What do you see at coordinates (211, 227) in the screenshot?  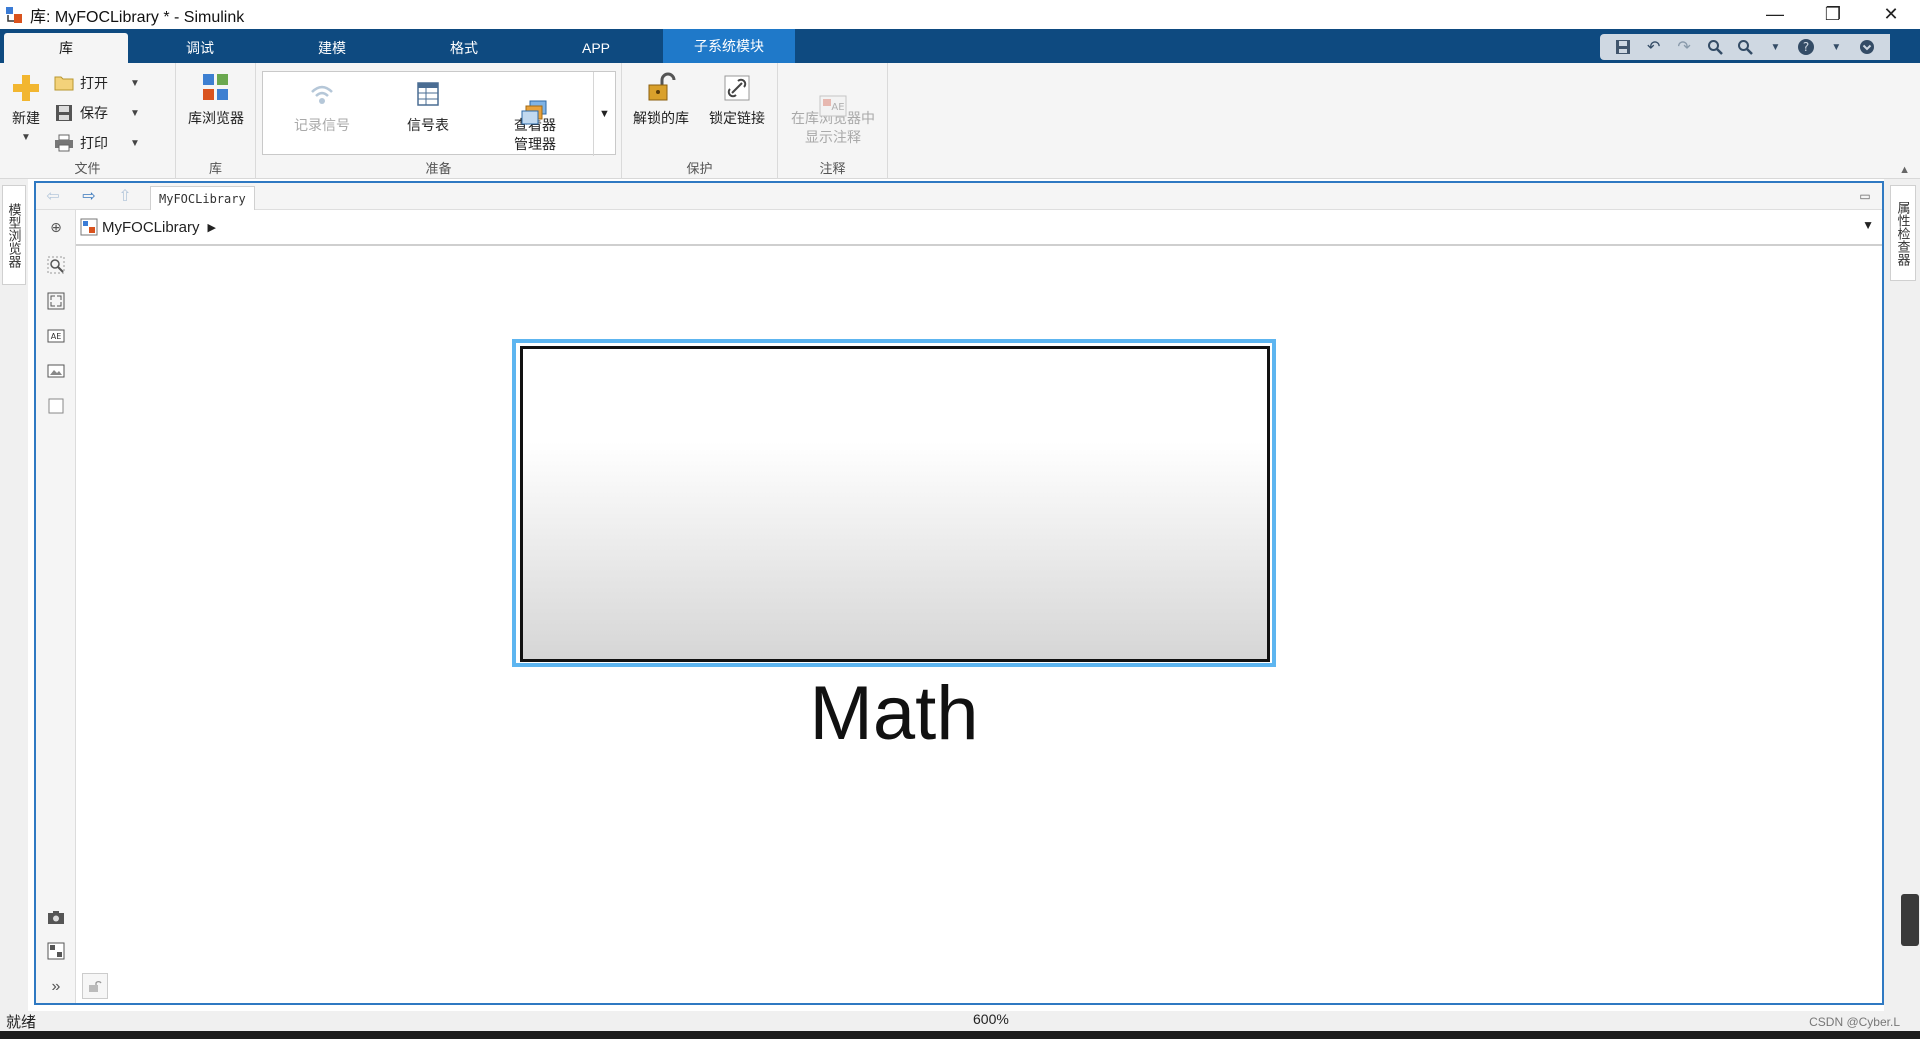 I see `chevron-right-icon: ▶` at bounding box center [211, 227].